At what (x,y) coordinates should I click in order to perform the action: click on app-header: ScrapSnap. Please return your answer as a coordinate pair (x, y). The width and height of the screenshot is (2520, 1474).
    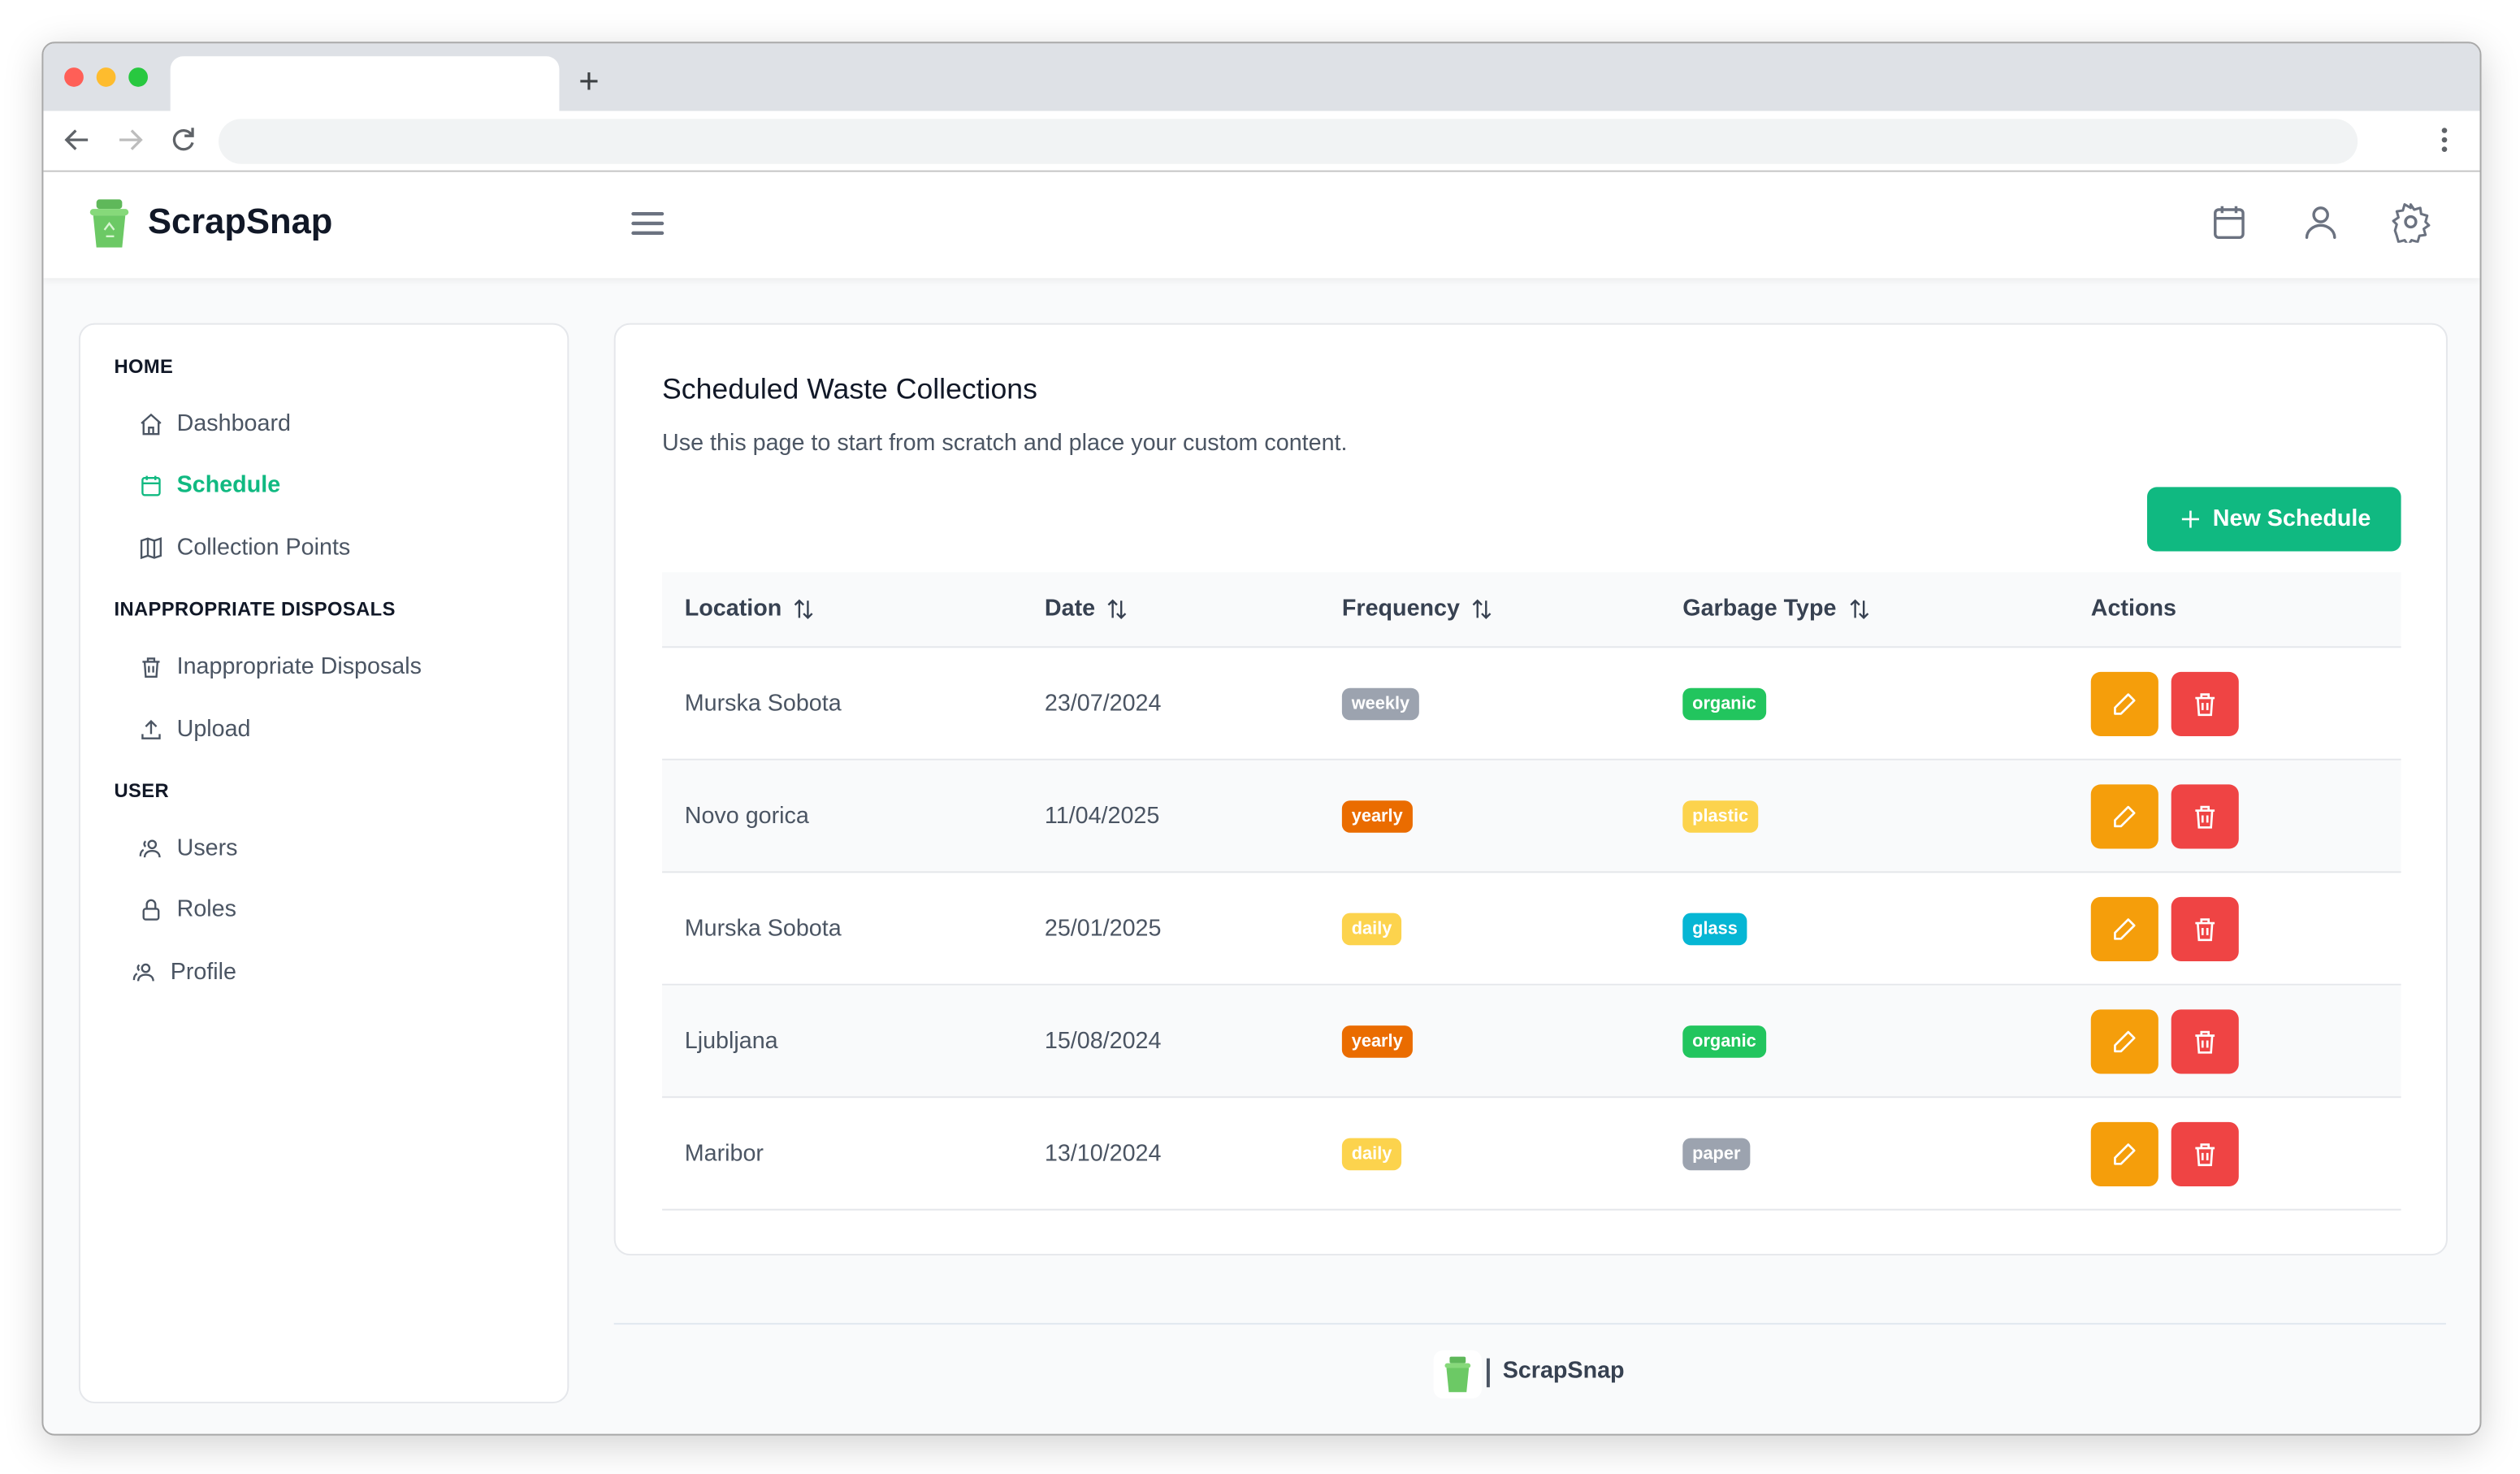
    Looking at the image, I should click on (1262, 225).